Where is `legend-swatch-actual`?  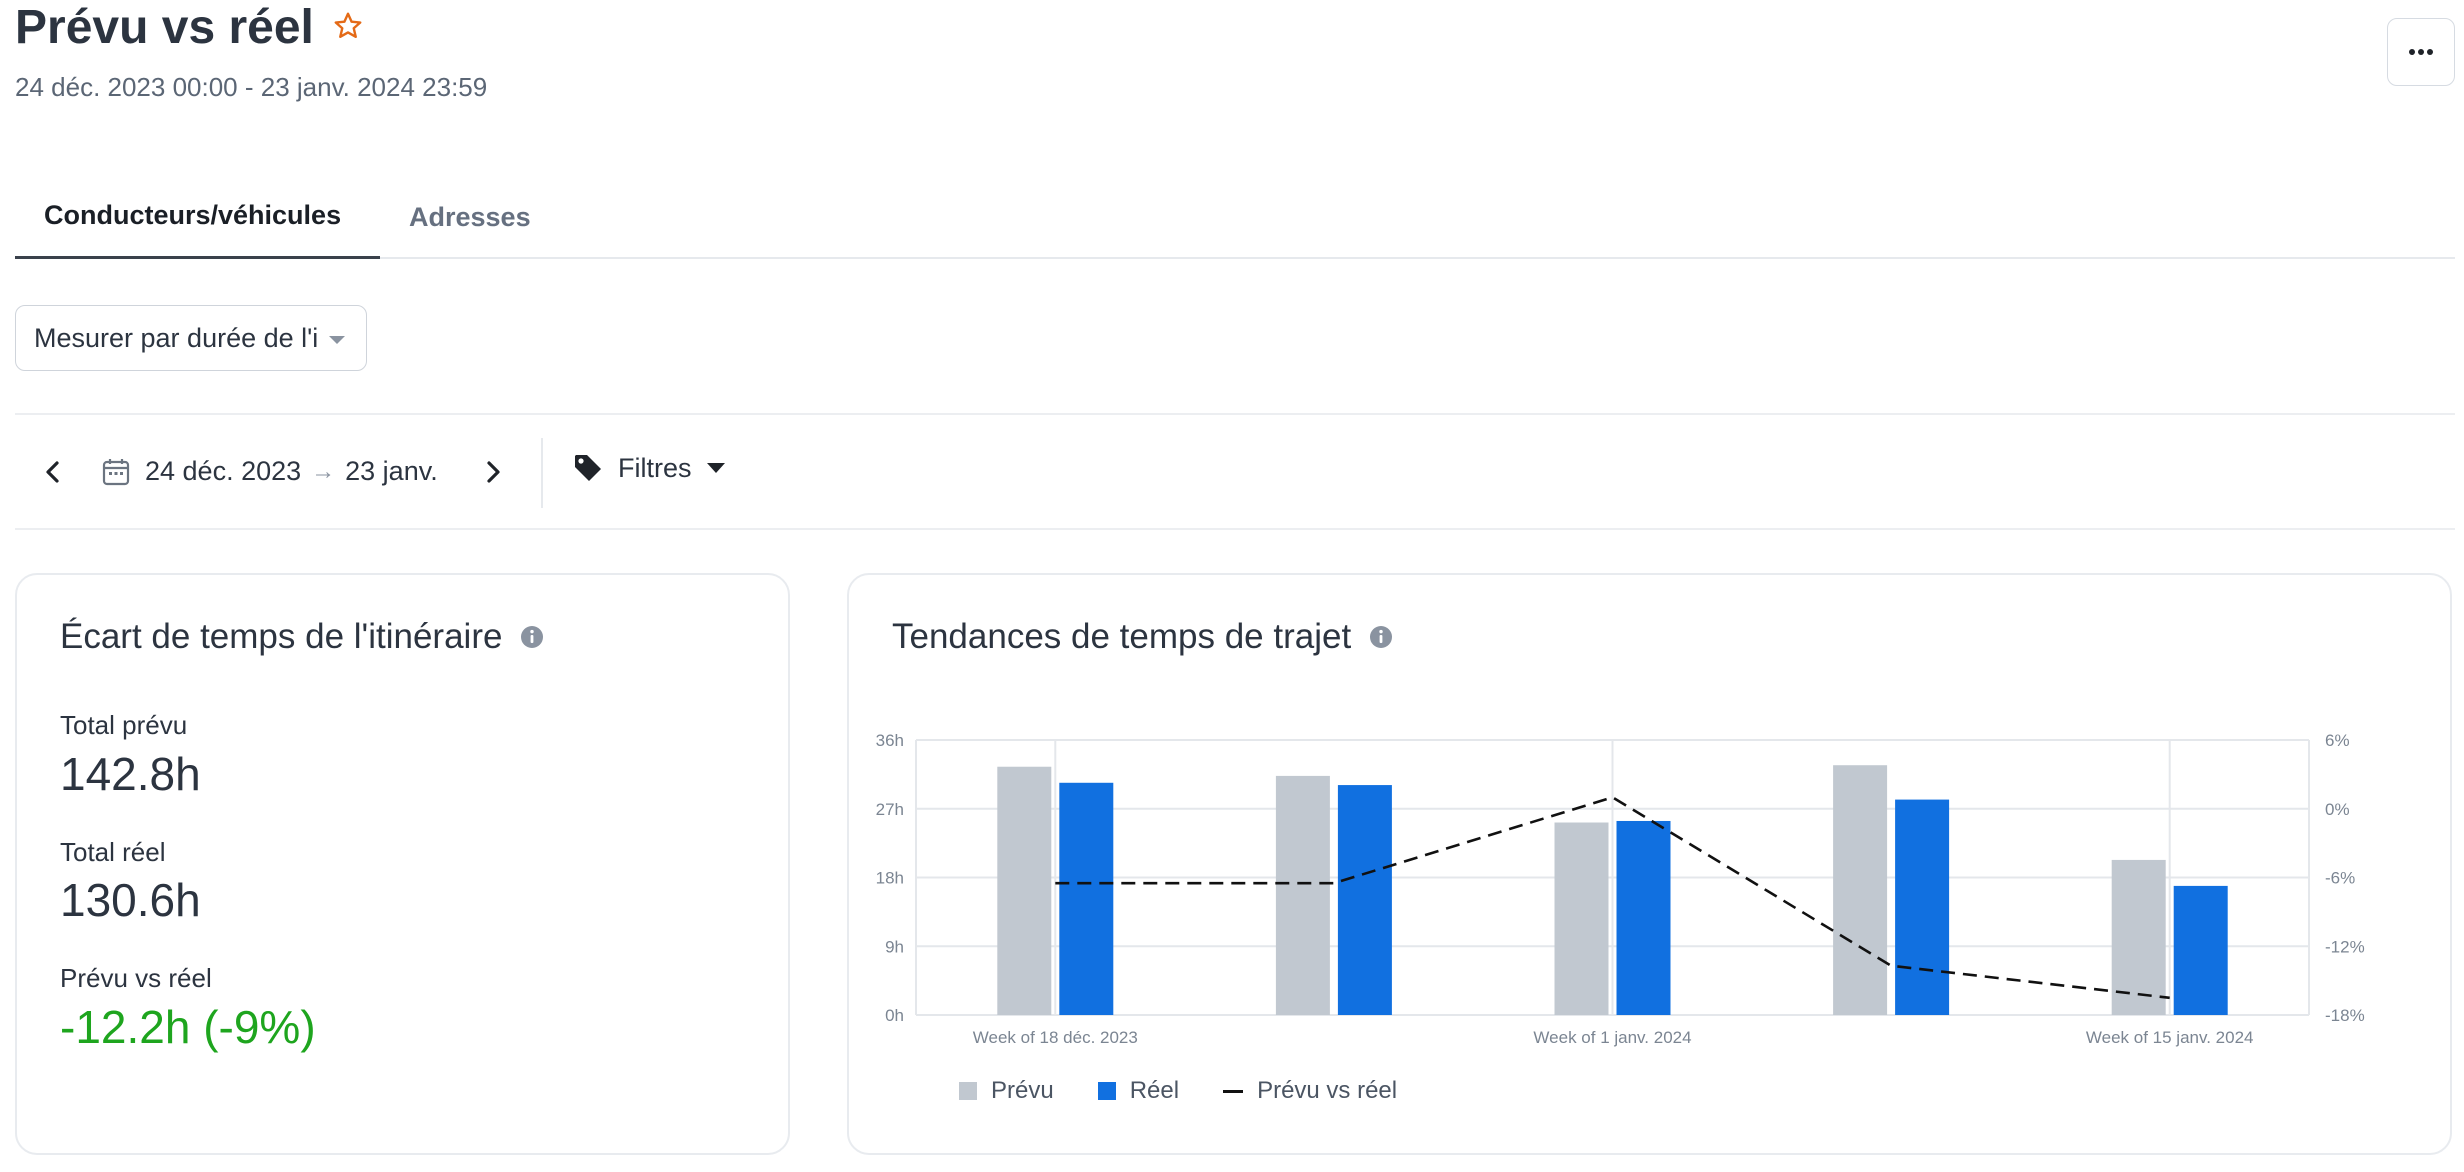
legend-swatch-actual is located at coordinates (1106, 1091).